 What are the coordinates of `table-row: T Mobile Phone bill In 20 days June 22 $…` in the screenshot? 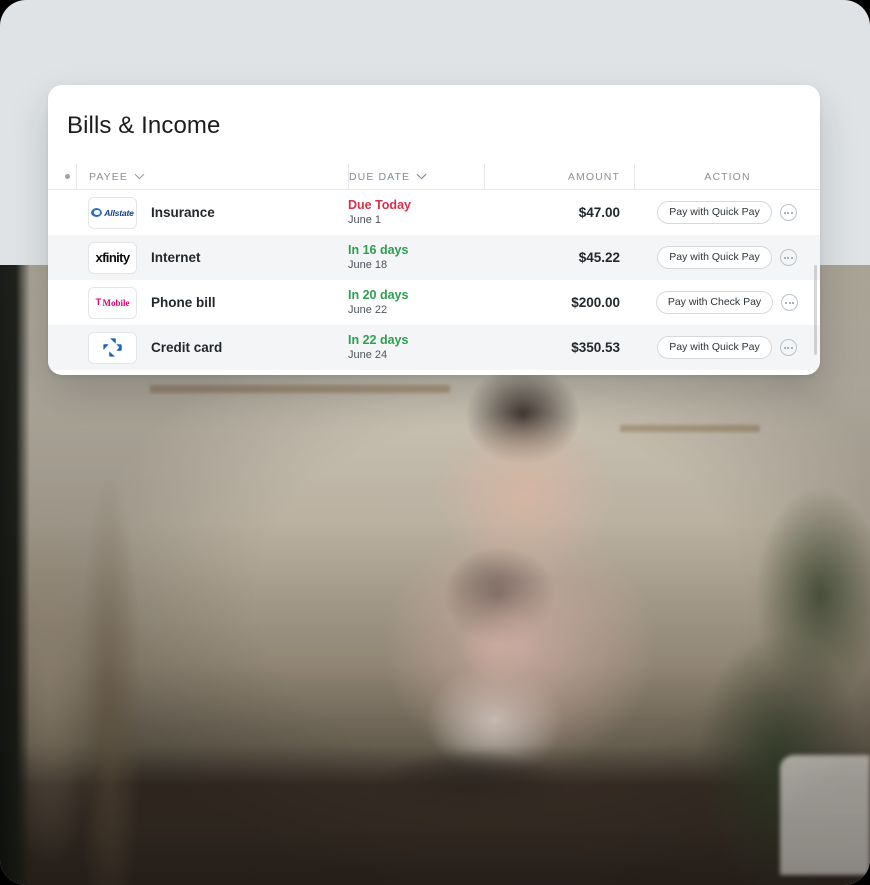 It's located at (434, 302).